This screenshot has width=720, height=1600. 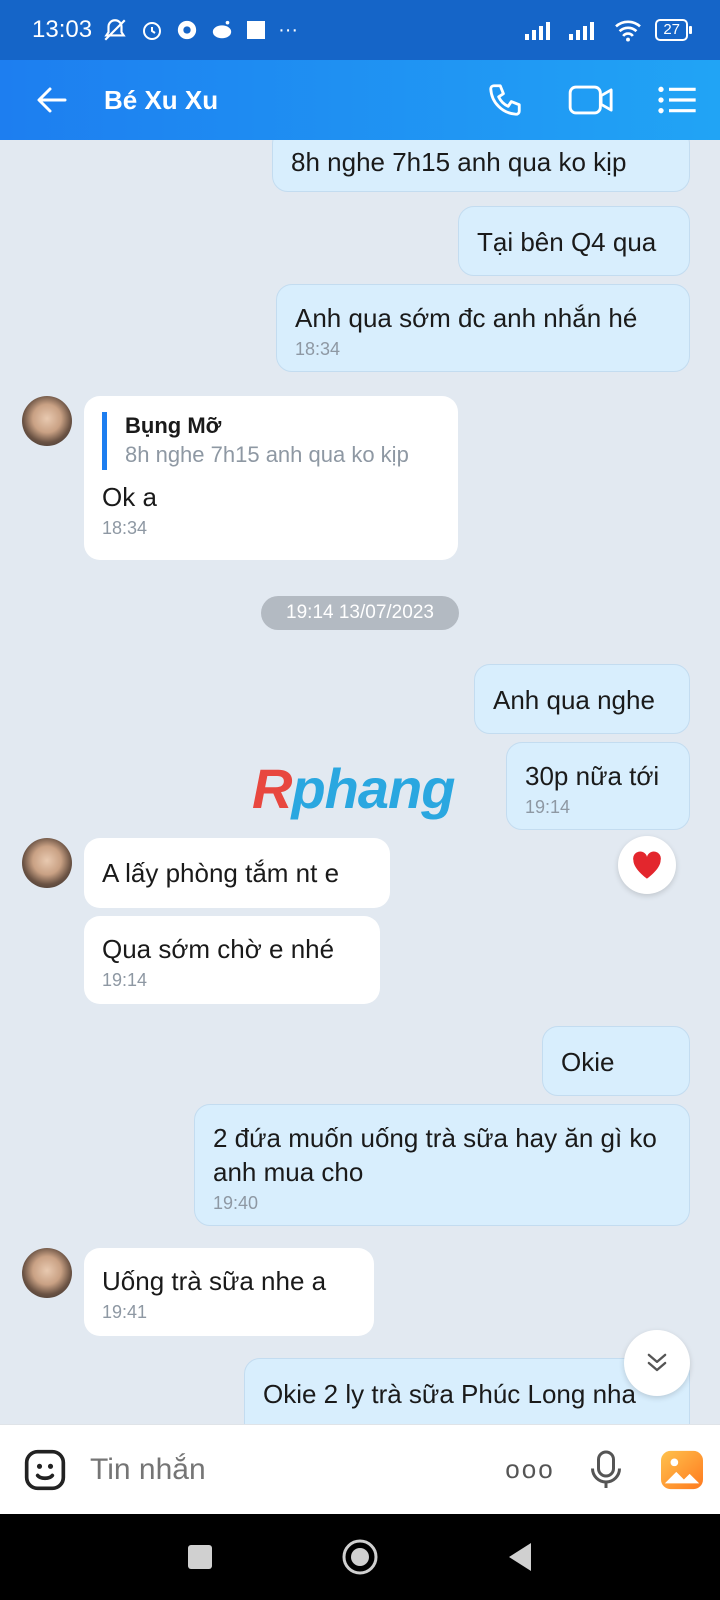 I want to click on status-time: 13:03, so click(x=62, y=29).